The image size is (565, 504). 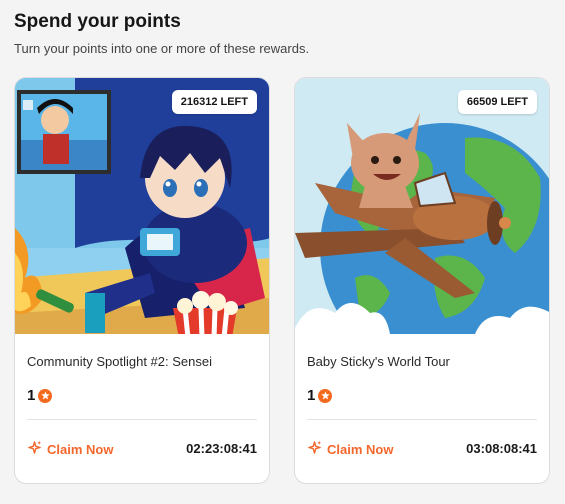 What do you see at coordinates (497, 102) in the screenshot?
I see `remaining-badge: 66509 LEFT` at bounding box center [497, 102].